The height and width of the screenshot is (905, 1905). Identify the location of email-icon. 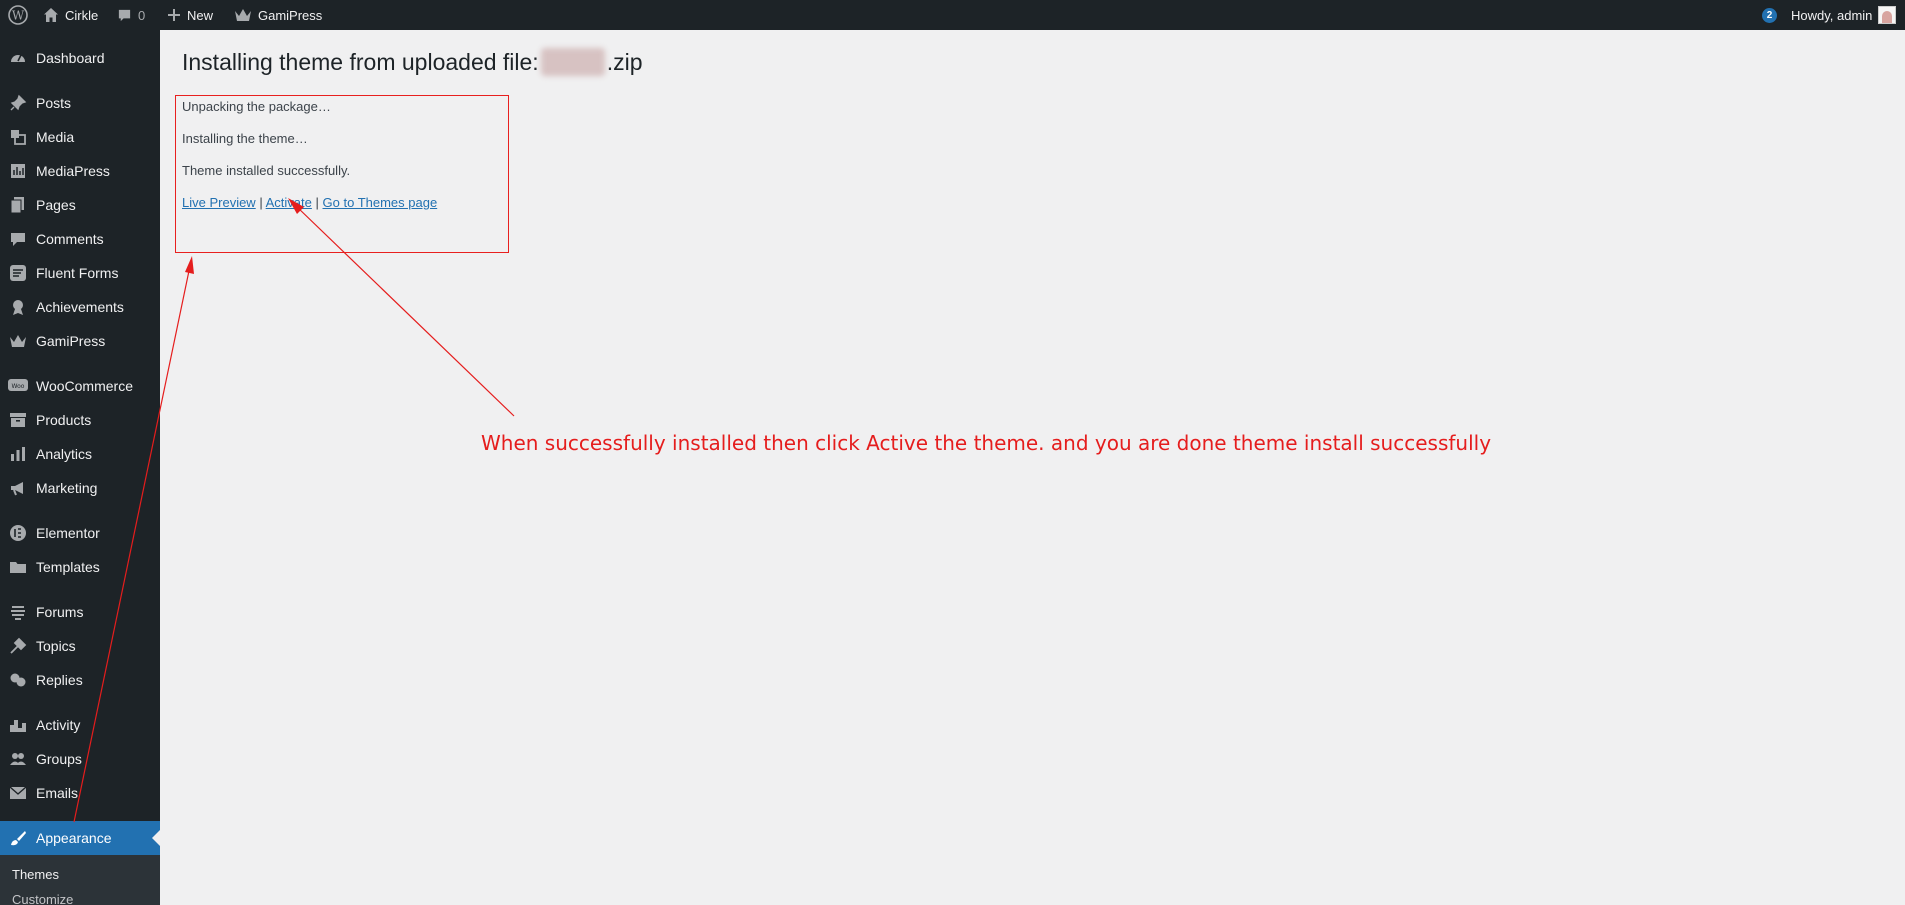
(18, 793).